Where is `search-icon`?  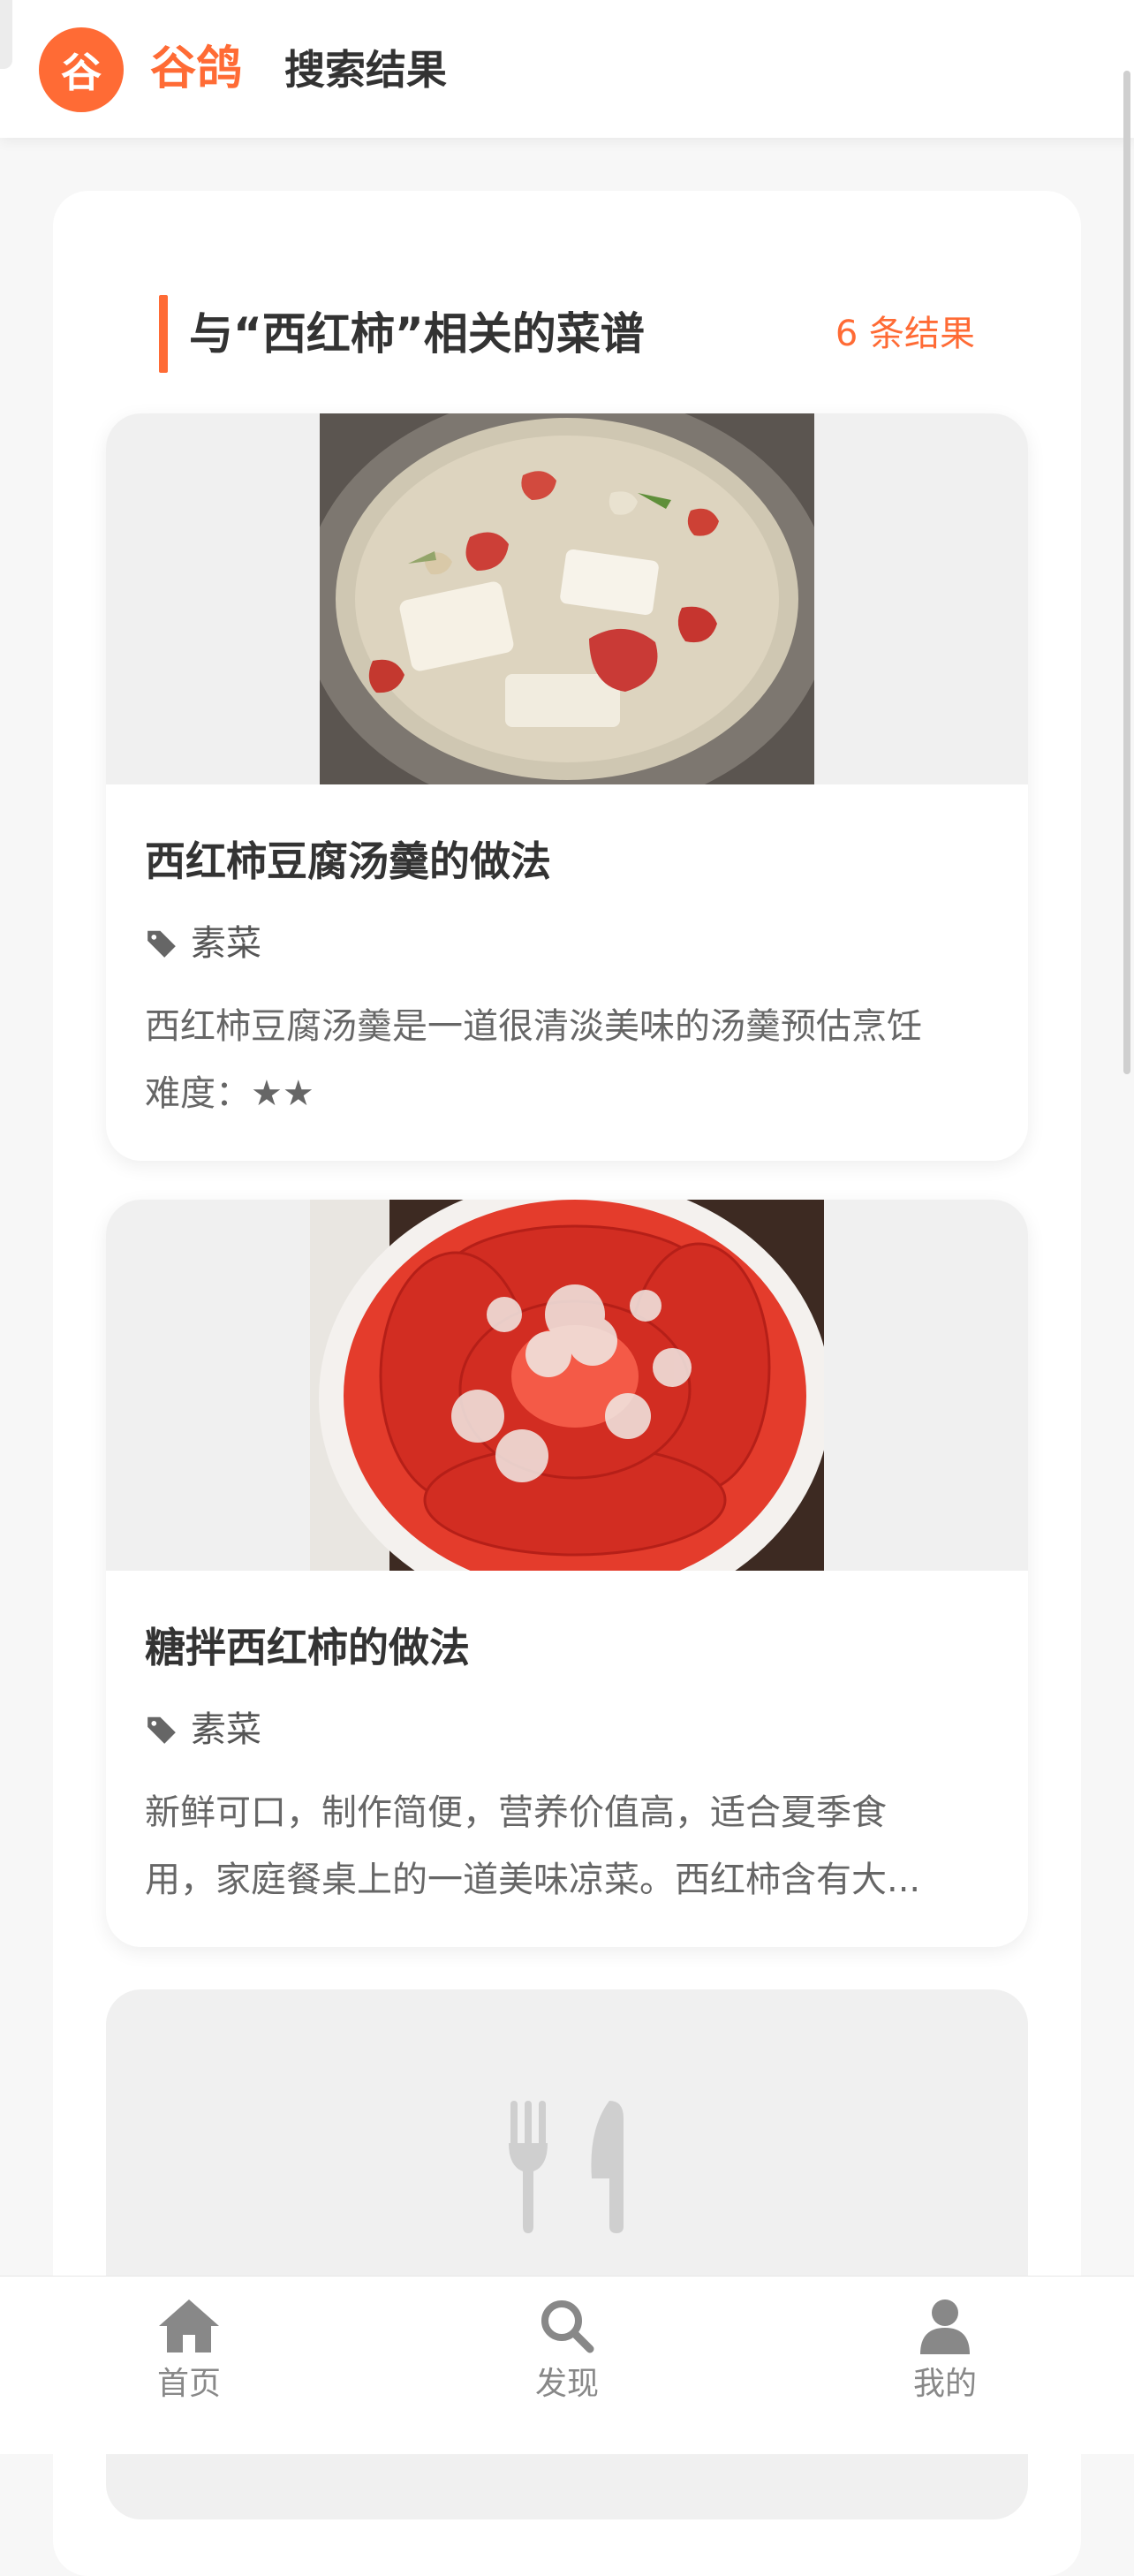
search-icon is located at coordinates (568, 2326).